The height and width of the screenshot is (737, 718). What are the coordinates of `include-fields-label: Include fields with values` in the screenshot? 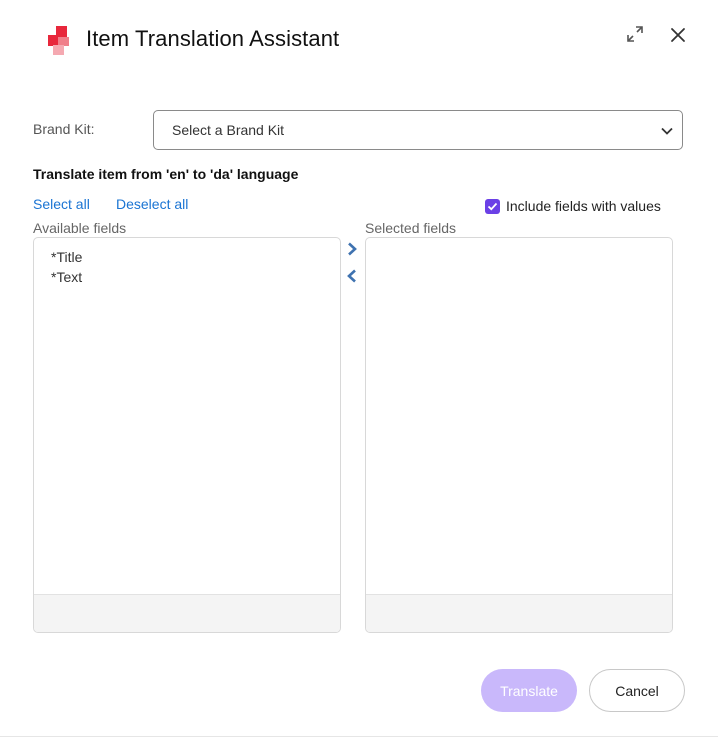 It's located at (583, 206).